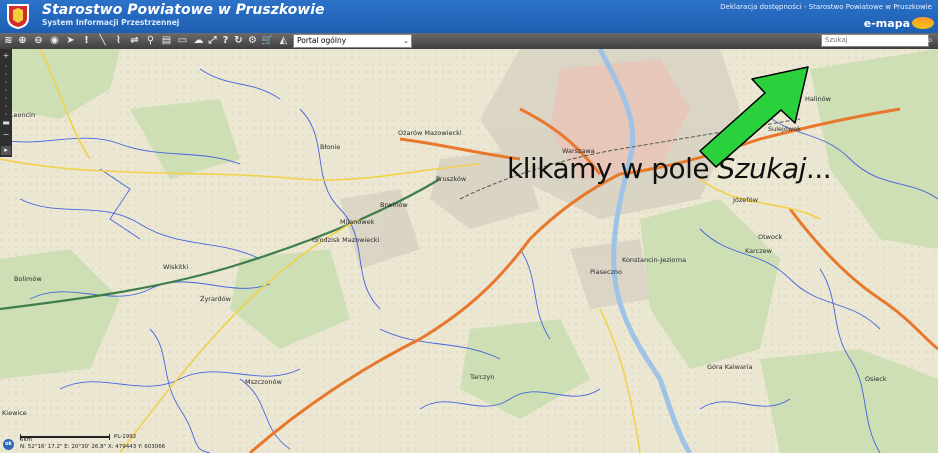 The width and height of the screenshot is (938, 453). I want to click on annotation-italic: Szukaj, so click(762, 168).